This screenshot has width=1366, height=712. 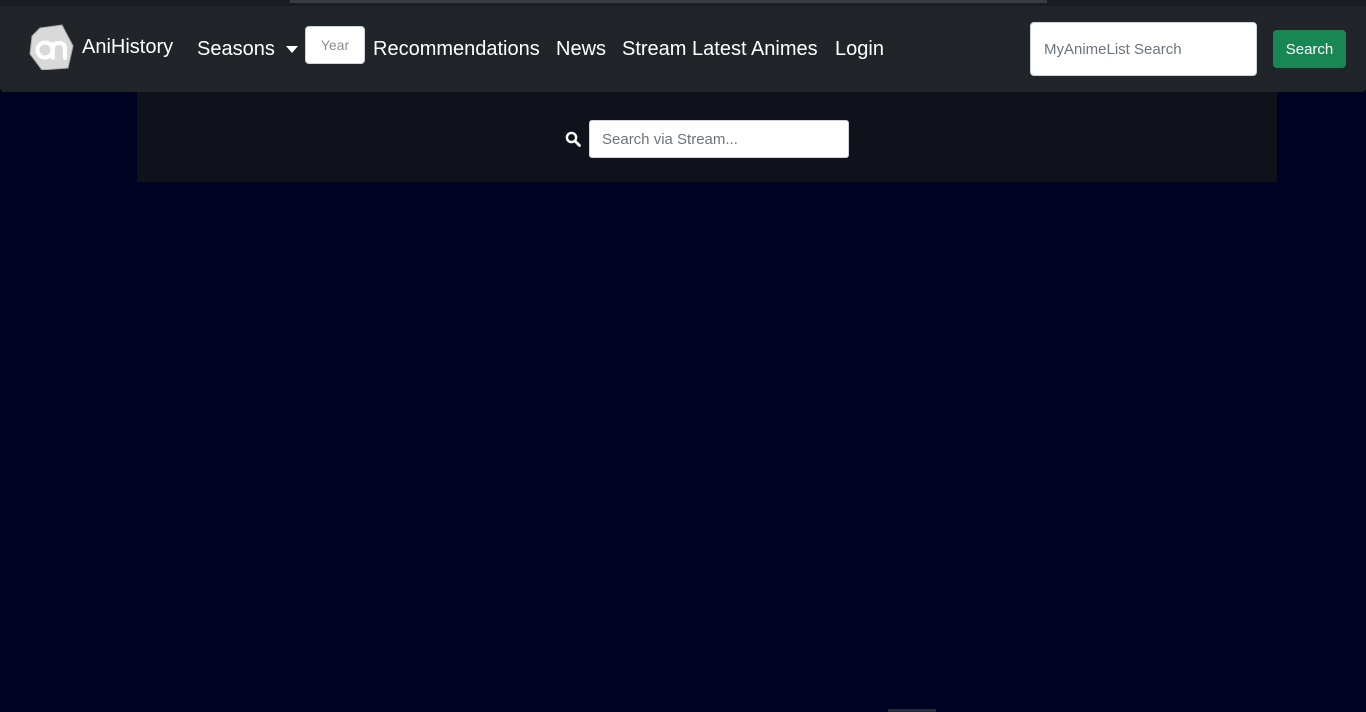 I want to click on nav-stream-latest-animes: Stream Latest Animes, so click(x=720, y=49).